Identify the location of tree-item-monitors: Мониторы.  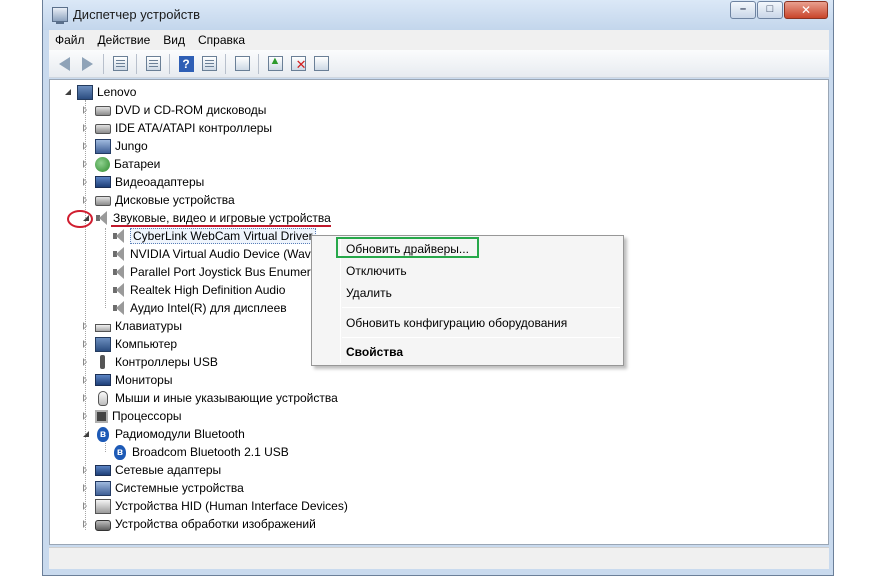
(126, 380).